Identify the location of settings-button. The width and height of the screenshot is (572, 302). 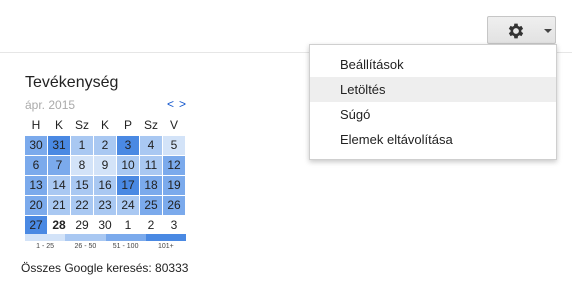
(521, 30).